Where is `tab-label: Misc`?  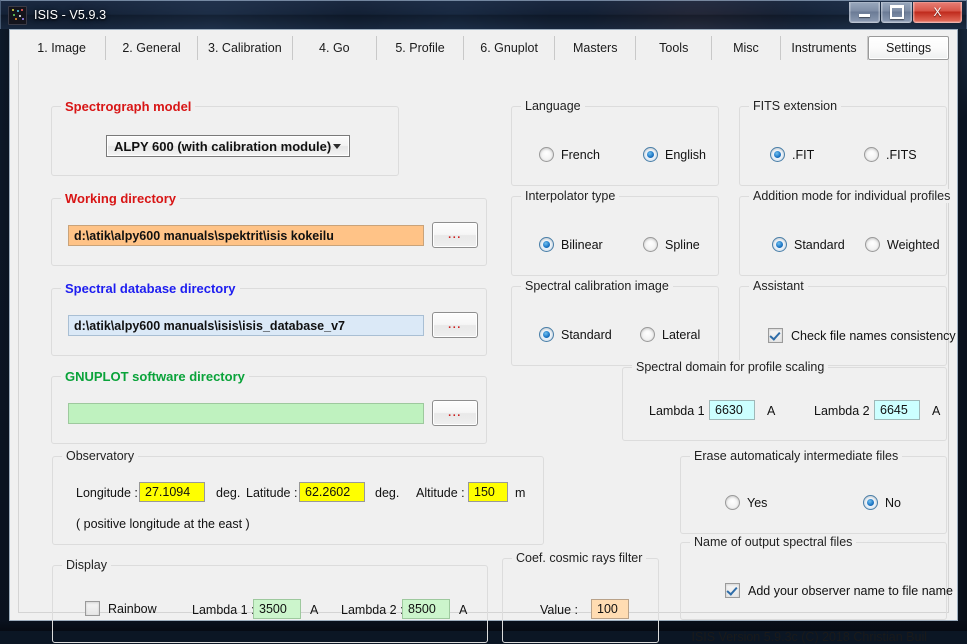
tab-label: Misc is located at coordinates (746, 48).